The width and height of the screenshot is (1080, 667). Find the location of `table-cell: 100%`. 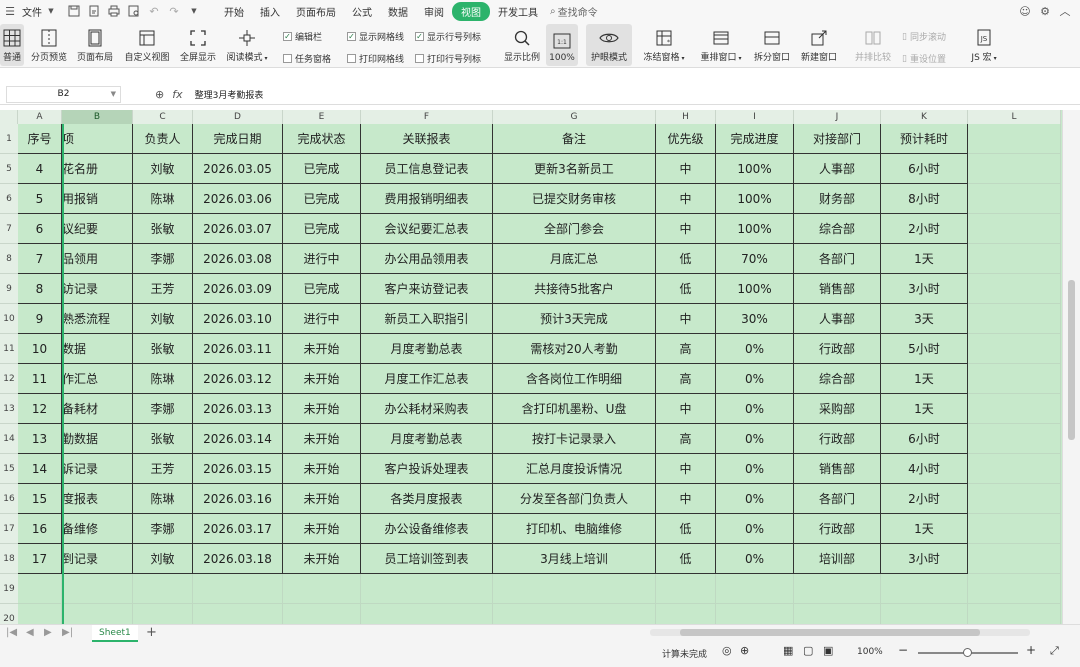

table-cell: 100% is located at coordinates (755, 289).